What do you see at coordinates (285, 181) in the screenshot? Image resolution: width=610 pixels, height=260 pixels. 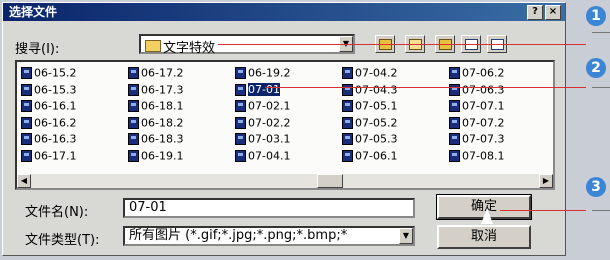 I see `horizontal-scrollbar: ◀ ▶` at bounding box center [285, 181].